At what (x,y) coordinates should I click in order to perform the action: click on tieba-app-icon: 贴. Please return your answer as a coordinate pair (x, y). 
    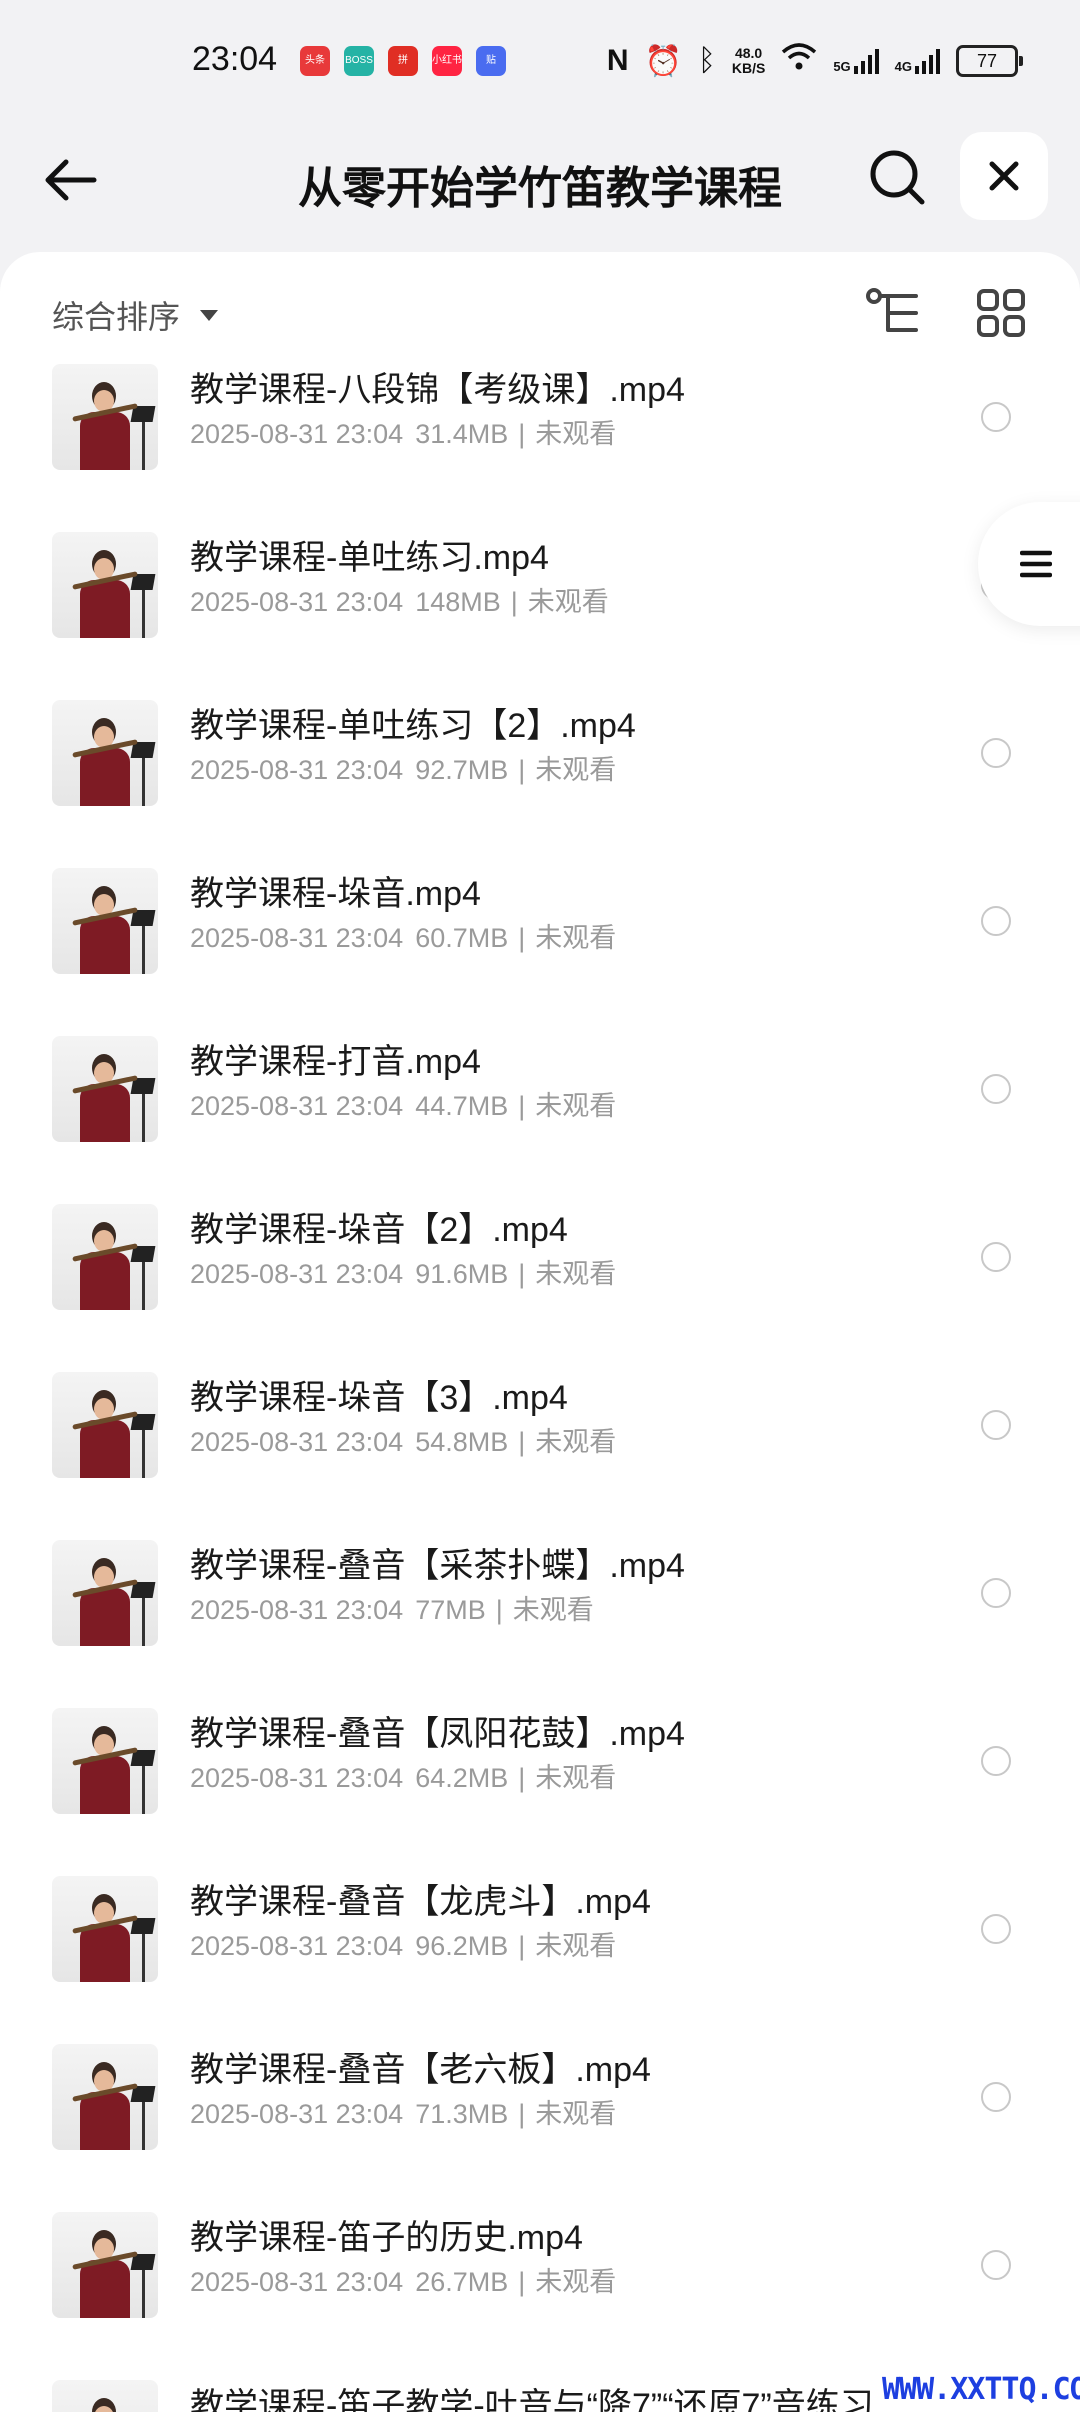
    Looking at the image, I should click on (491, 61).